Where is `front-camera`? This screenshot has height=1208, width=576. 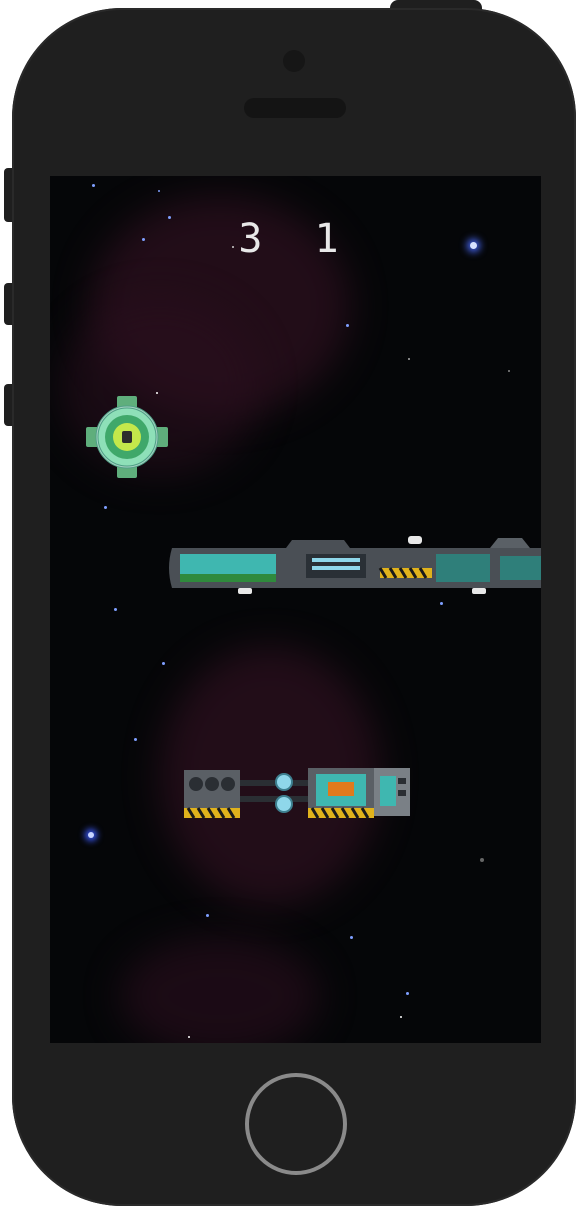
front-camera is located at coordinates (294, 61).